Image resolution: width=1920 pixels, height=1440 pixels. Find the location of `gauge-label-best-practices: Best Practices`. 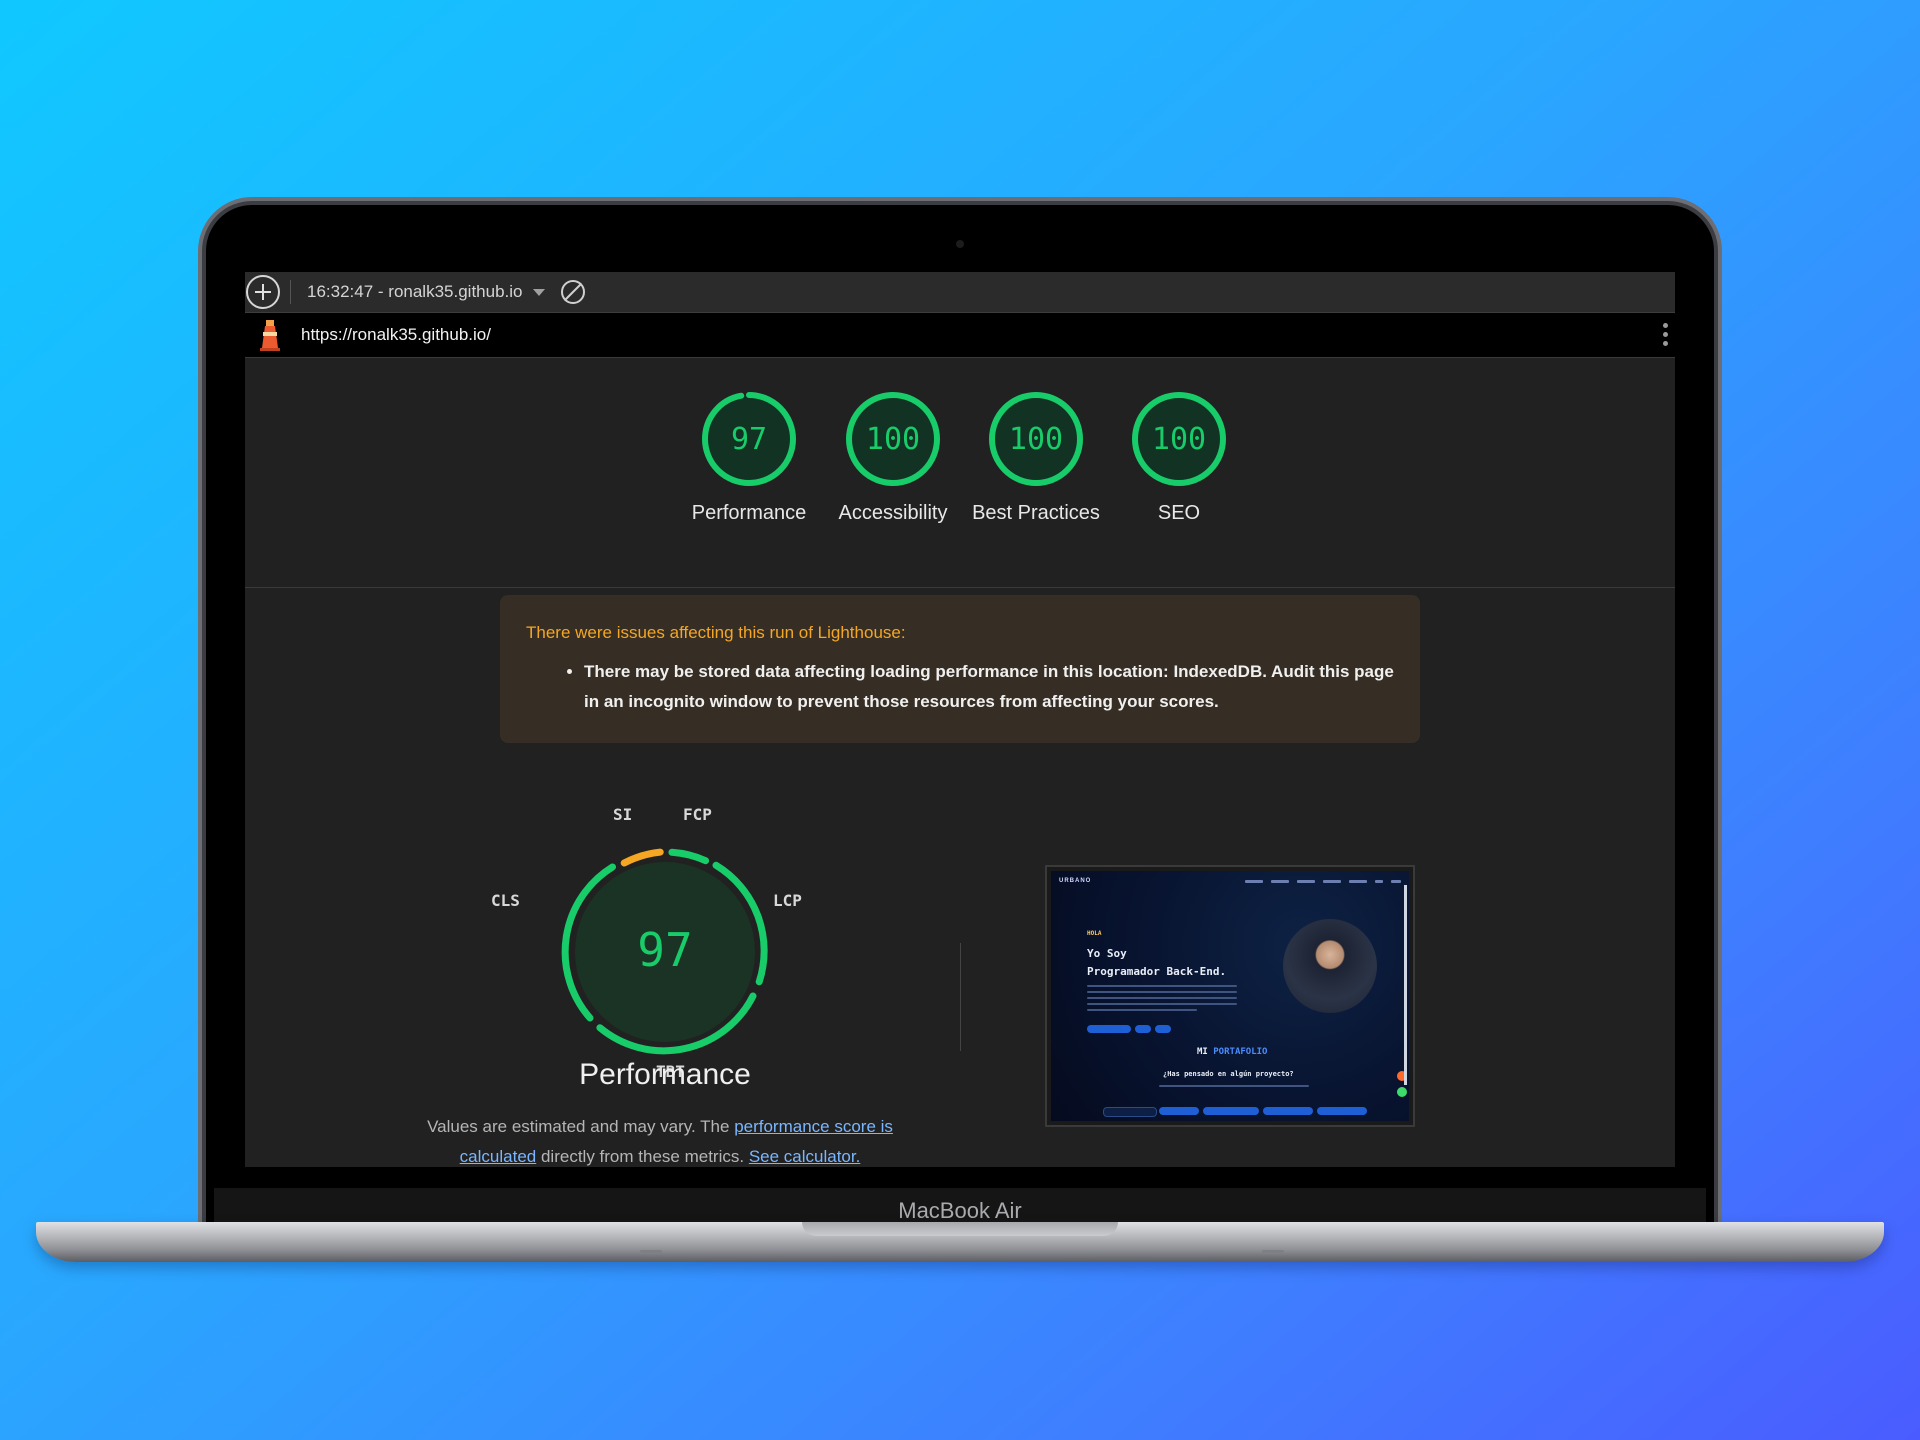

gauge-label-best-practices: Best Practices is located at coordinates (1036, 513).